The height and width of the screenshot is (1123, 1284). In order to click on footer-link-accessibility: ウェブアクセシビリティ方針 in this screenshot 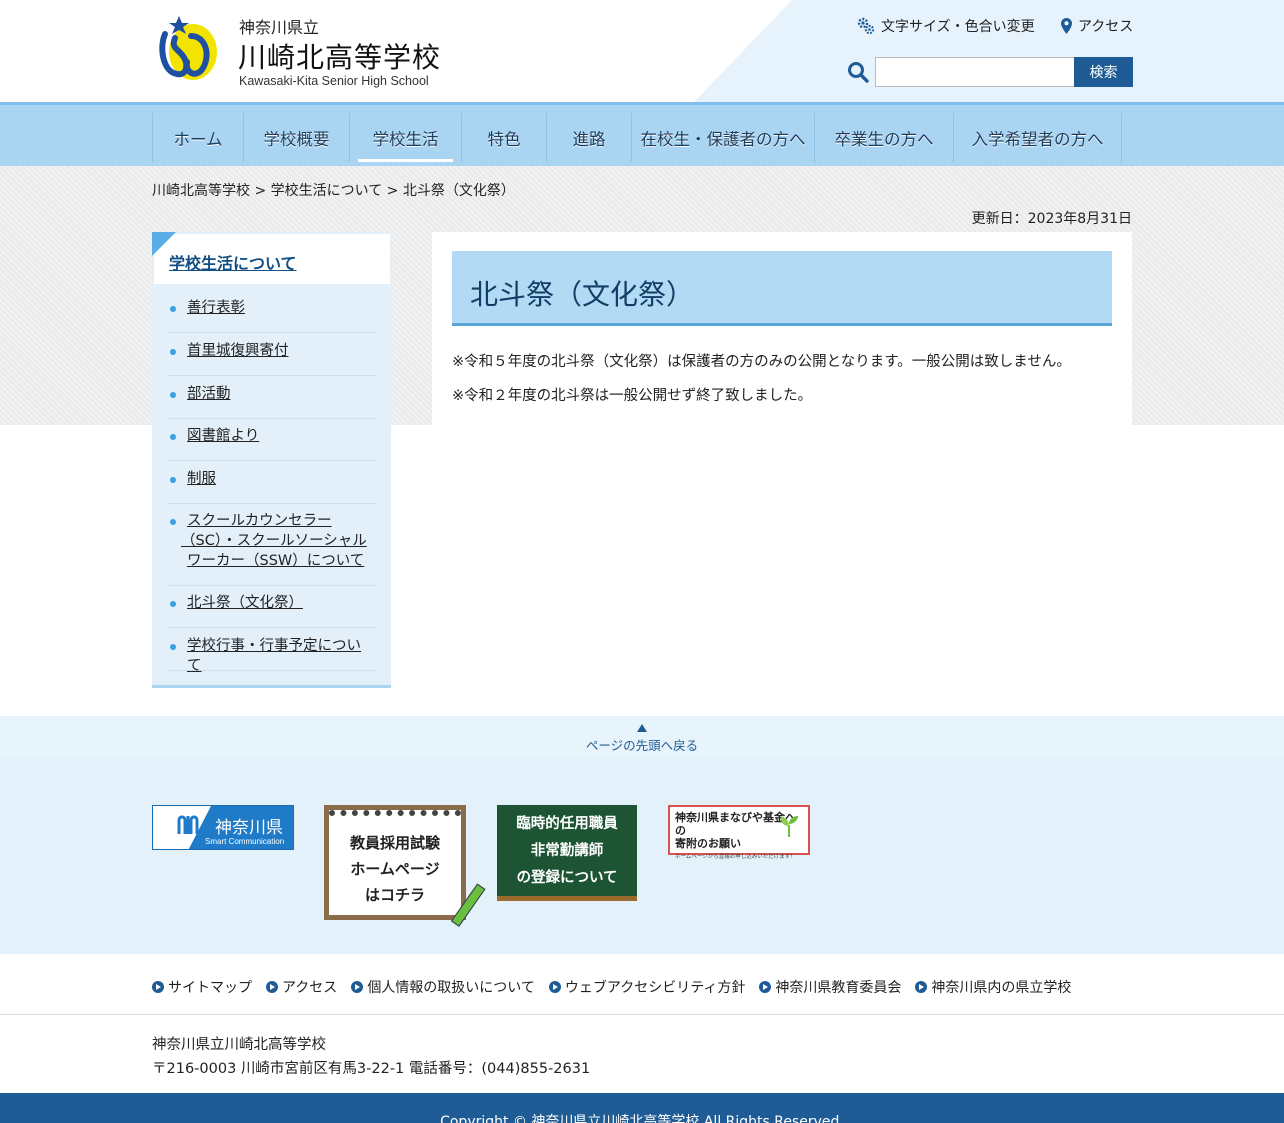, I will do `click(647, 987)`.